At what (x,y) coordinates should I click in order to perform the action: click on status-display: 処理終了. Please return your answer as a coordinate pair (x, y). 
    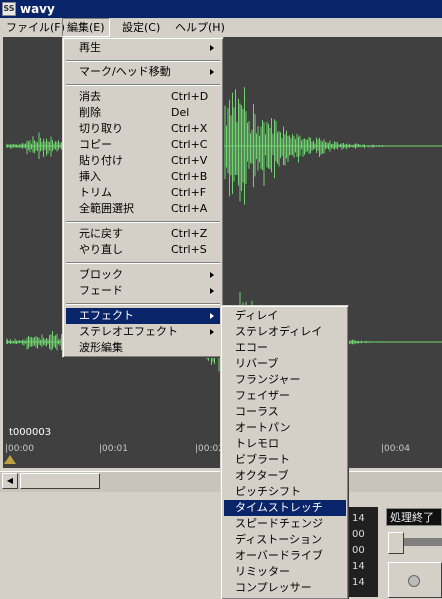
    Looking at the image, I should click on (414, 517).